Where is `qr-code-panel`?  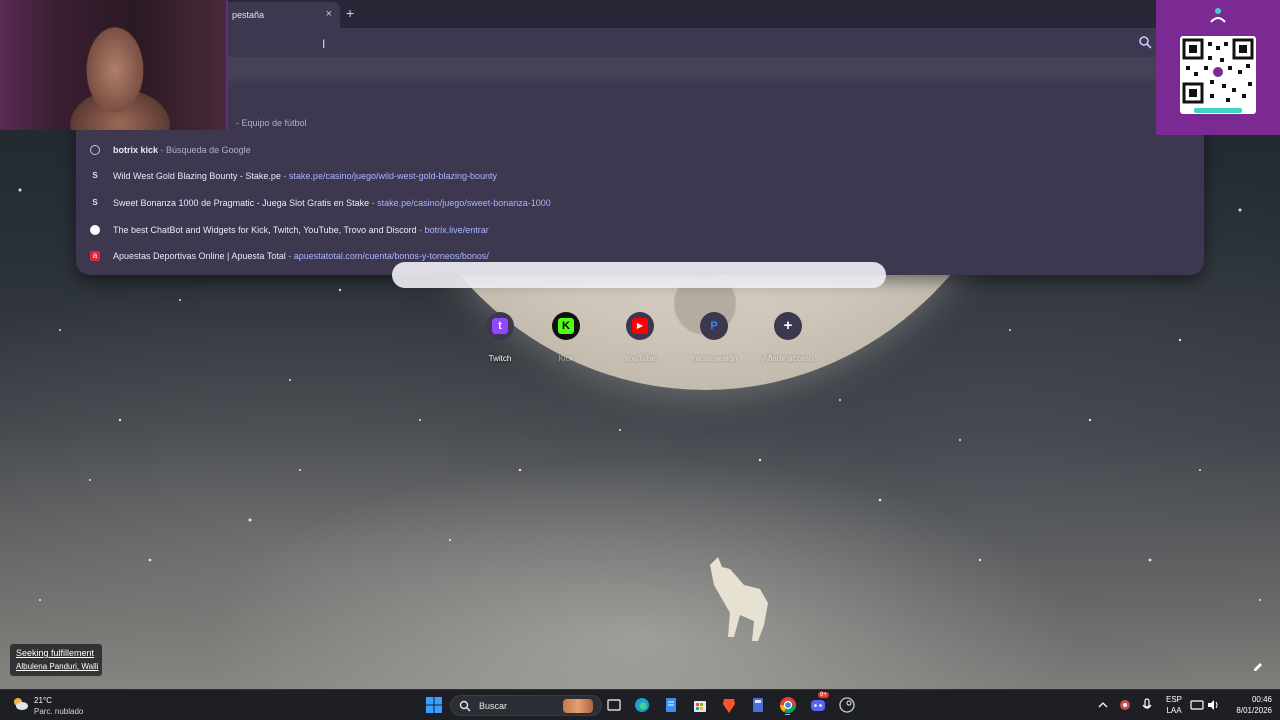 qr-code-panel is located at coordinates (1218, 67).